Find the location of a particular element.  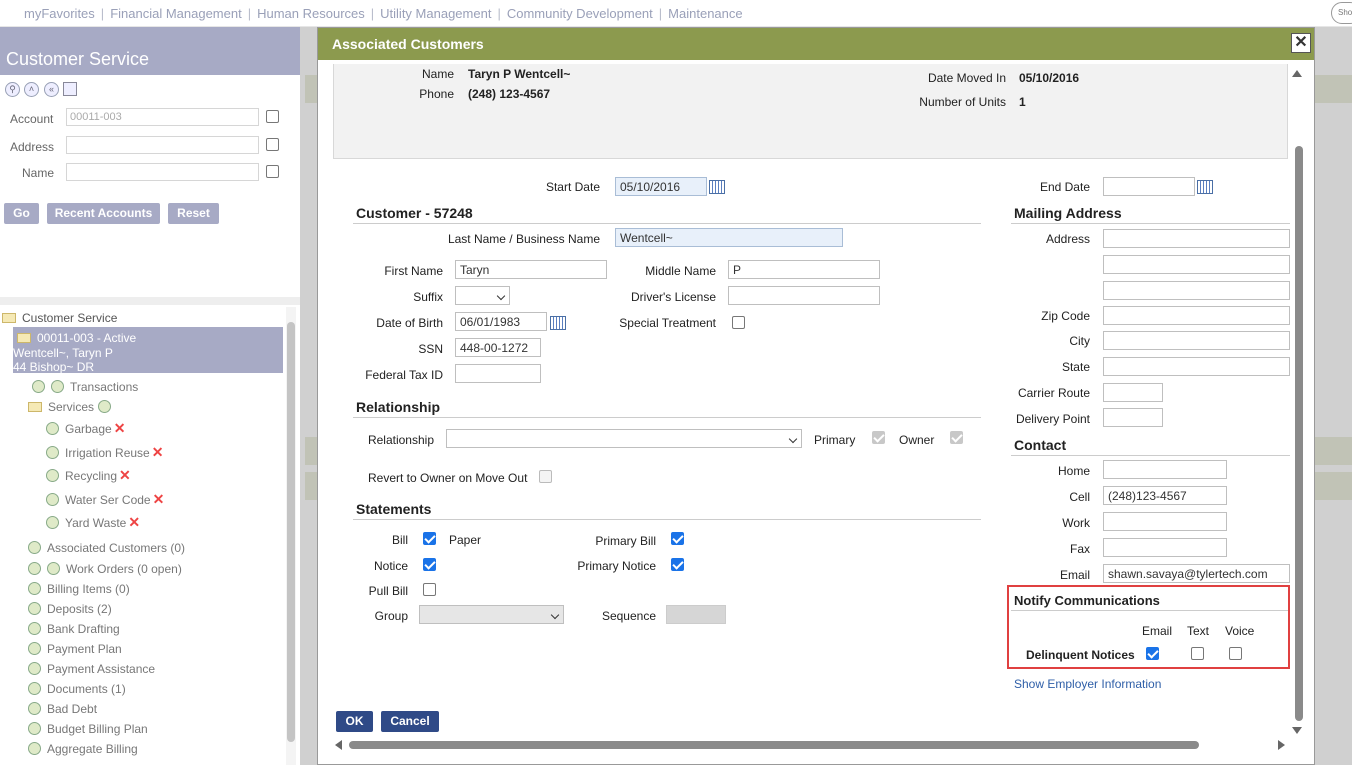

notice-checkbox is located at coordinates (429, 564).